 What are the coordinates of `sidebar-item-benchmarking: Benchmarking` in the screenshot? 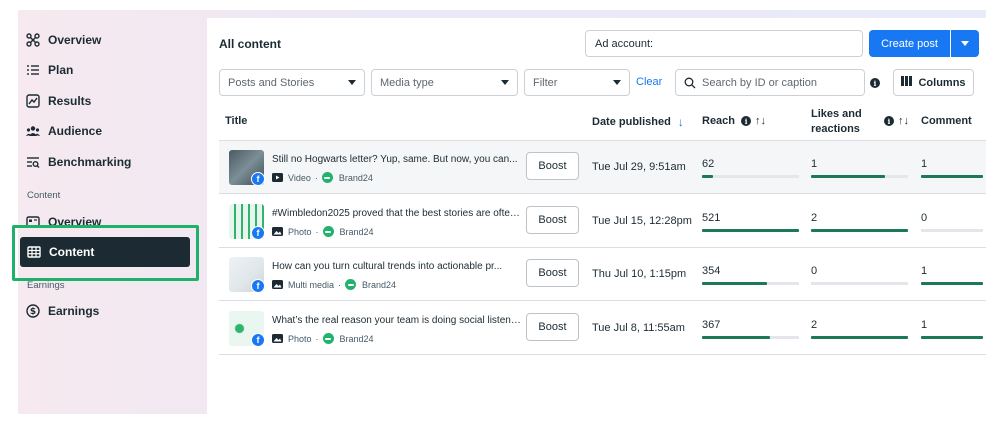 It's located at (78, 162).